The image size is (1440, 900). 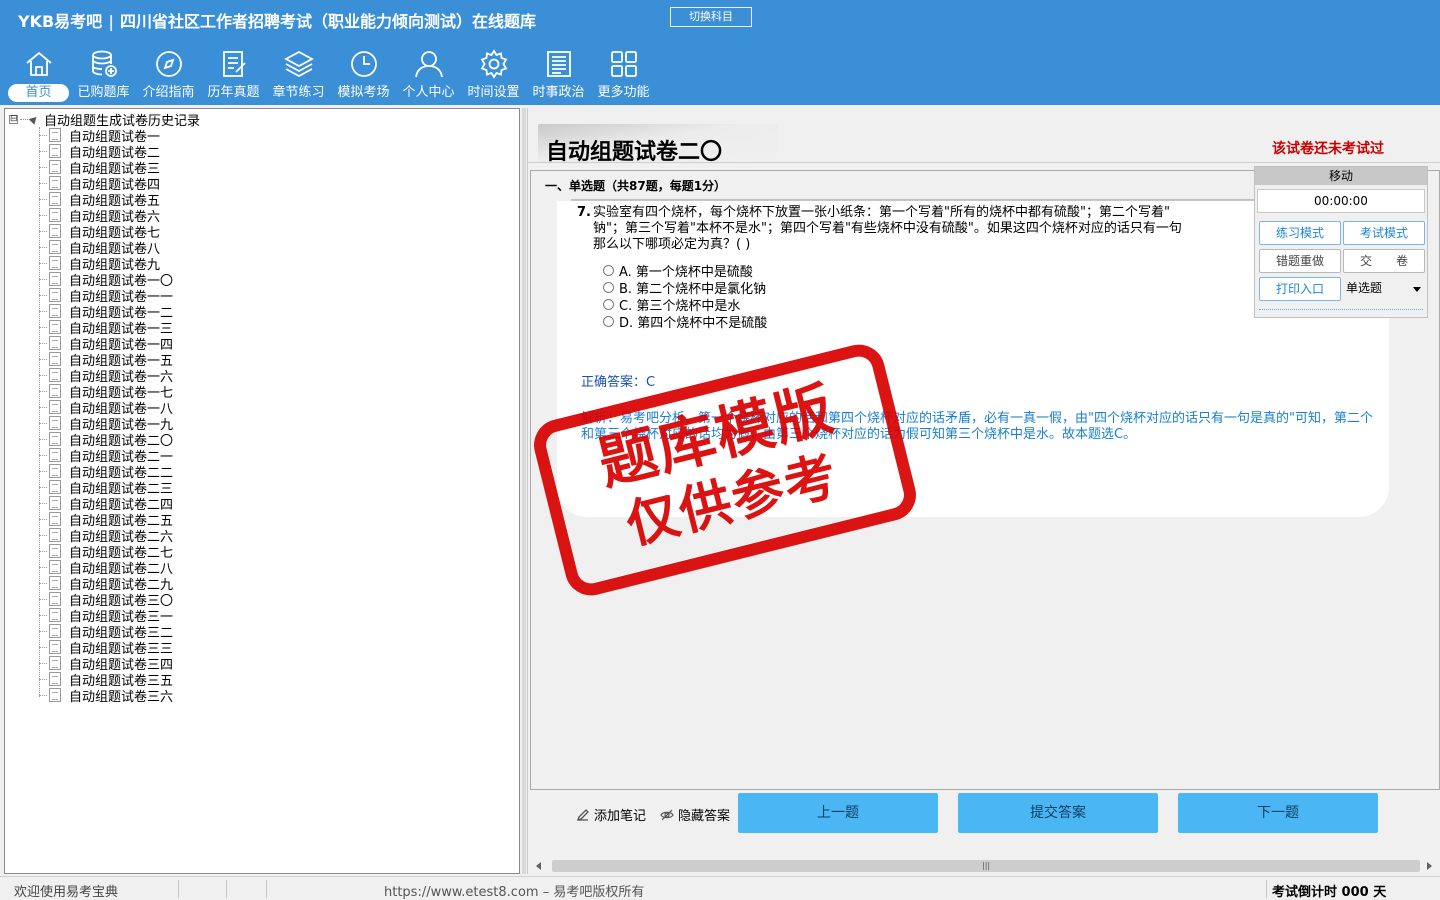 I want to click on collapse-icon: ⊟, so click(x=13, y=119).